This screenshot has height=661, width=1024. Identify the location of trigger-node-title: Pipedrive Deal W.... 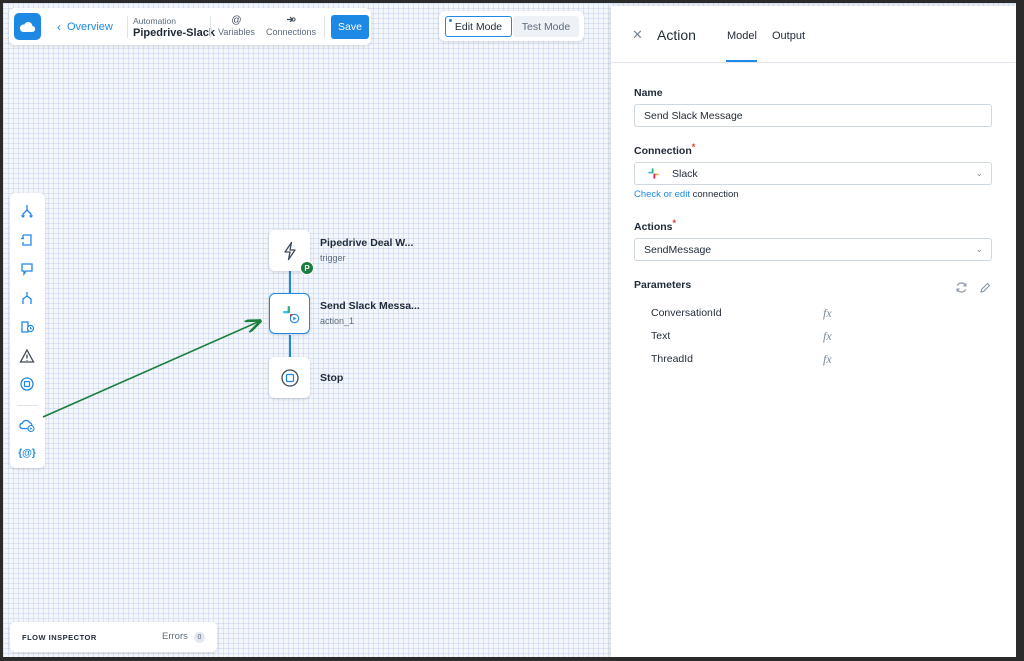
(367, 243).